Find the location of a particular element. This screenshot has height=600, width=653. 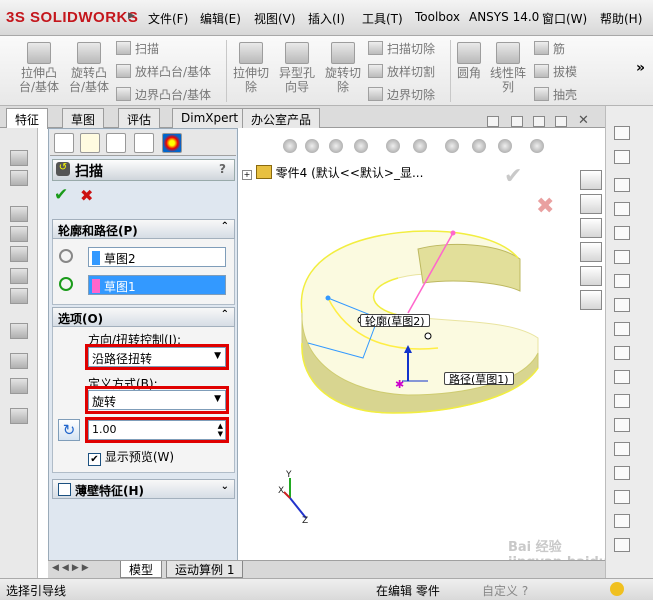

swept-cut-button: 扫描切除 is located at coordinates (401, 48).